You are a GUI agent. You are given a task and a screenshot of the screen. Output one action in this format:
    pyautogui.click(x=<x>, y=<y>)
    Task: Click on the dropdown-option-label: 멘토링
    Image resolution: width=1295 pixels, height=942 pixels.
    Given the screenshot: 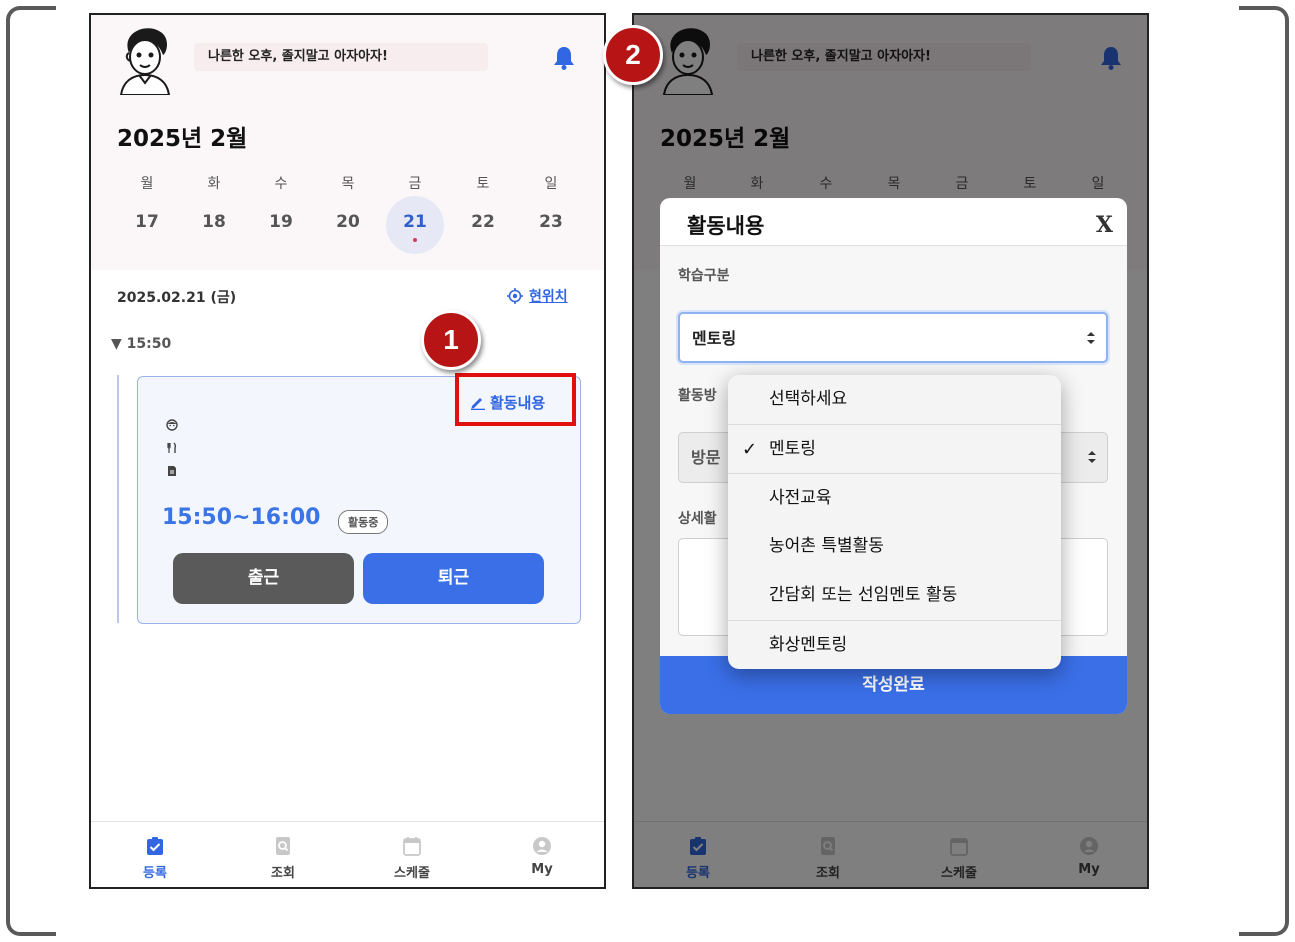 What is the action you would take?
    pyautogui.click(x=792, y=449)
    